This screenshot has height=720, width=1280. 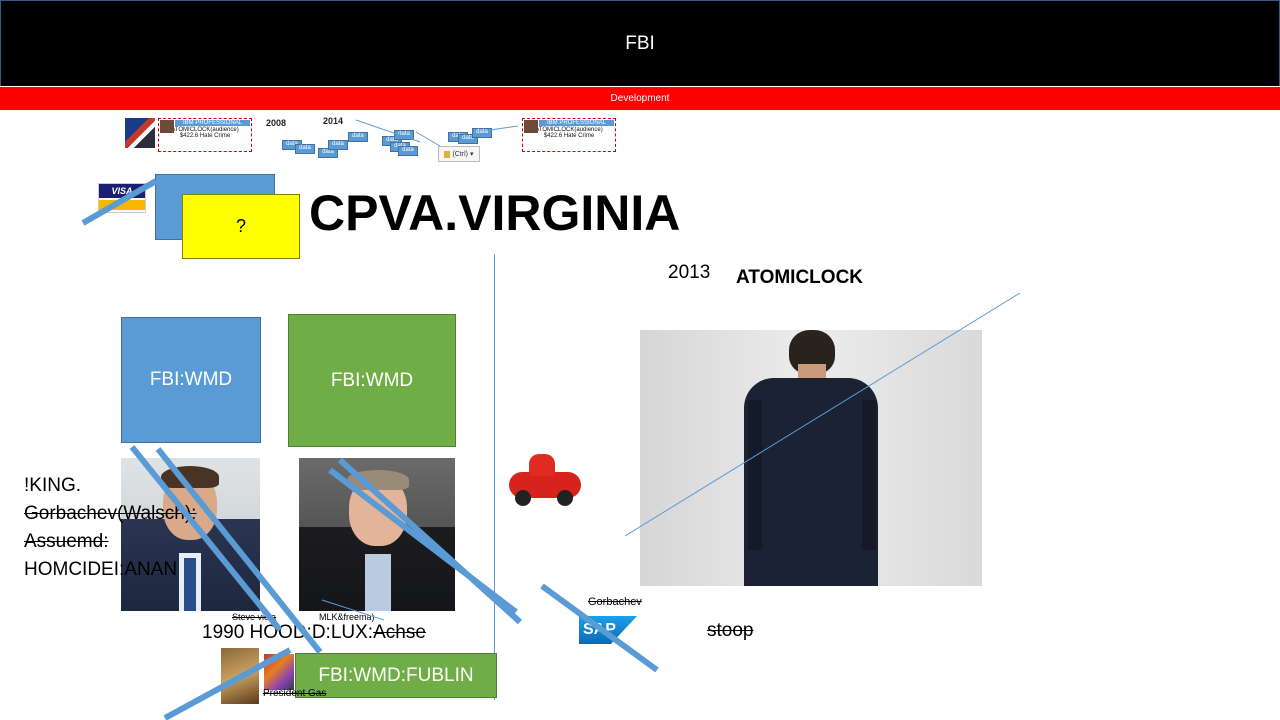 What do you see at coordinates (254, 617) in the screenshot?
I see `caption-steve: Steve viola` at bounding box center [254, 617].